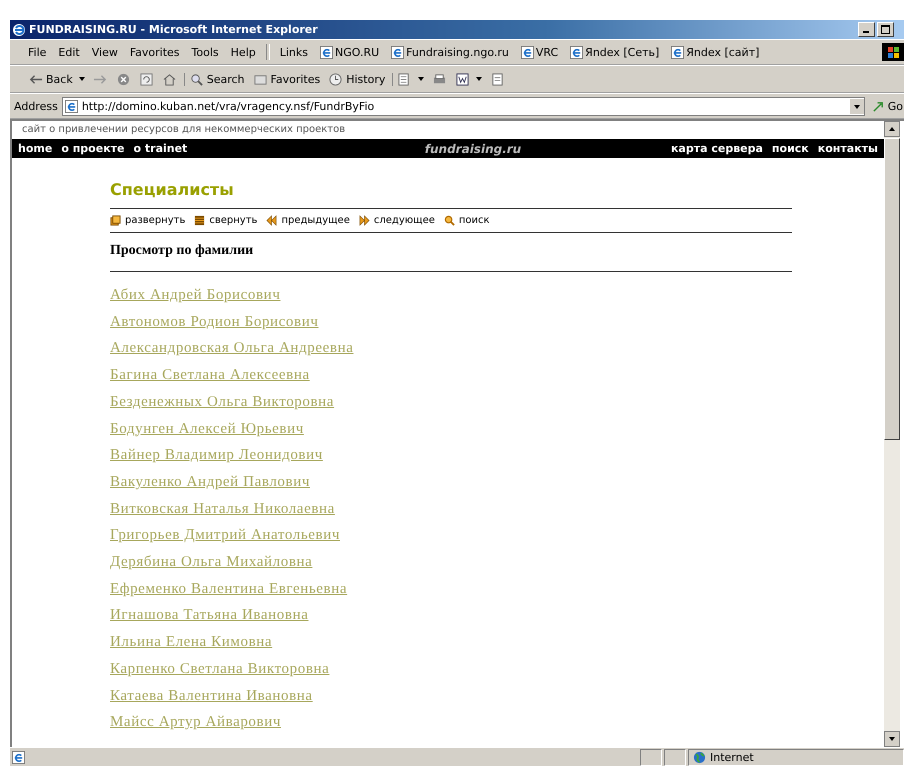  I want to click on folder-icon, so click(260, 79).